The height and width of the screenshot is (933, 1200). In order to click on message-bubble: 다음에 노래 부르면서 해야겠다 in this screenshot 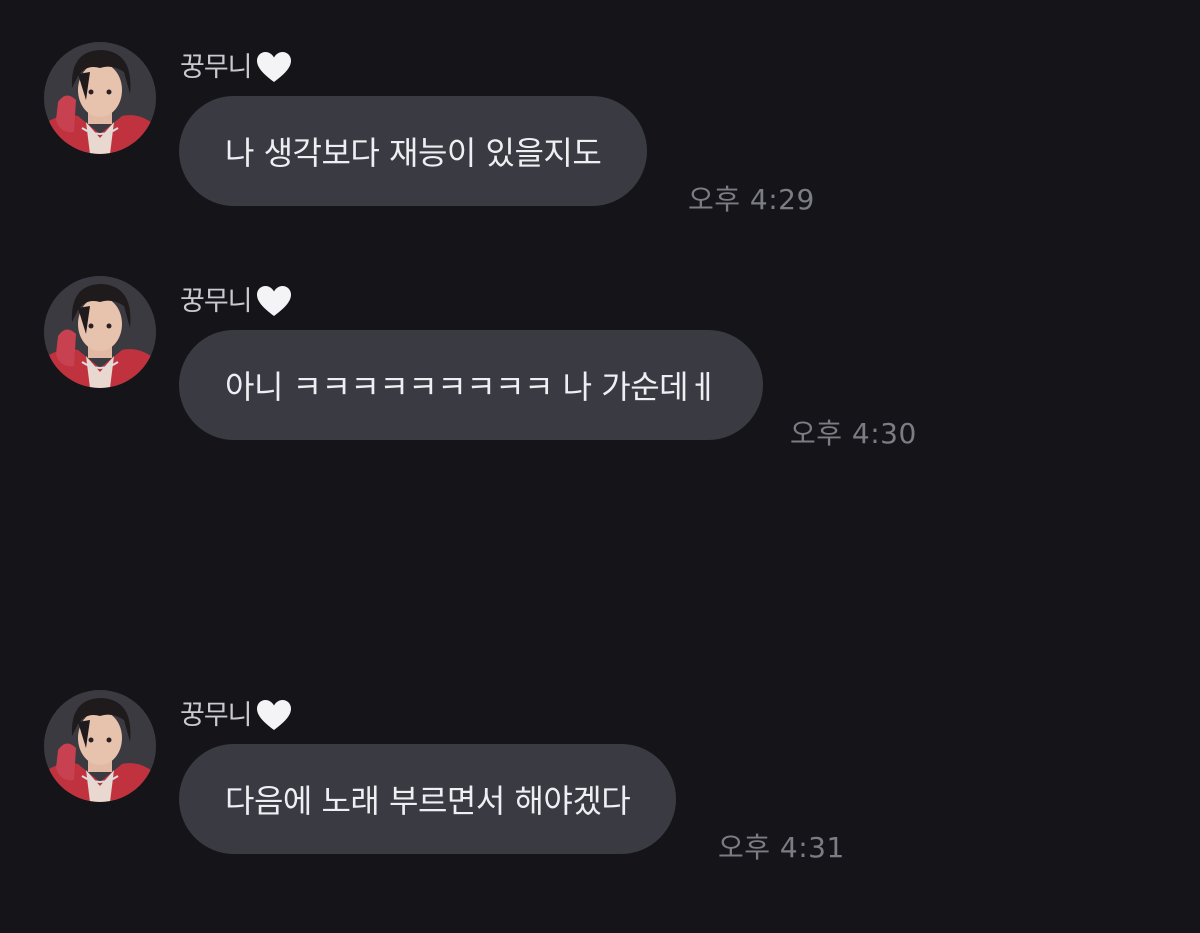, I will do `click(428, 799)`.